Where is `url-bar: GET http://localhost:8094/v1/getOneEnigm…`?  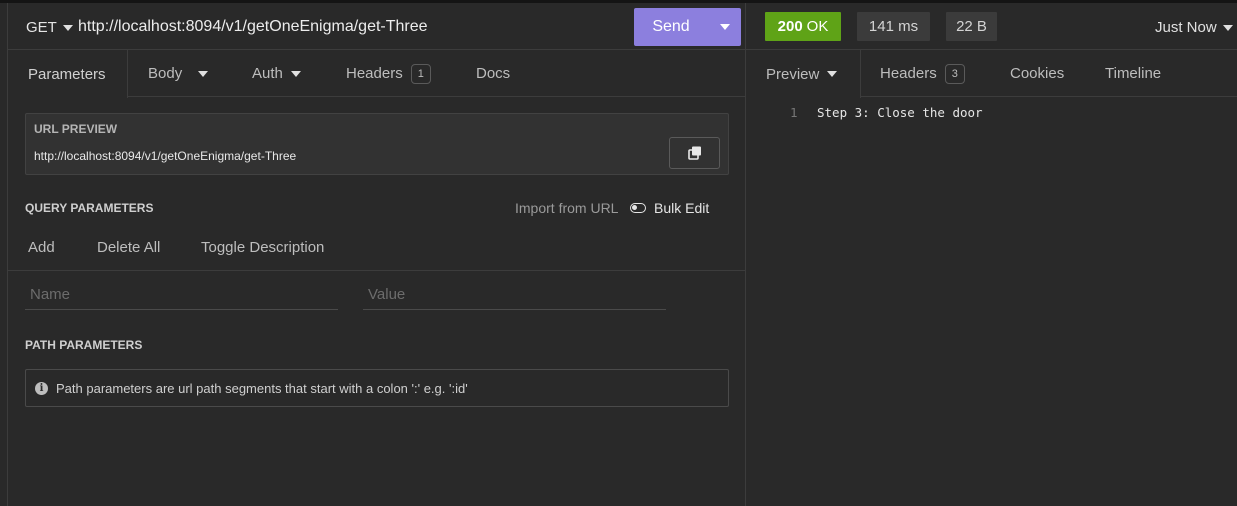
url-bar: GET http://localhost:8094/v1/getOneEnigm… is located at coordinates (376, 26).